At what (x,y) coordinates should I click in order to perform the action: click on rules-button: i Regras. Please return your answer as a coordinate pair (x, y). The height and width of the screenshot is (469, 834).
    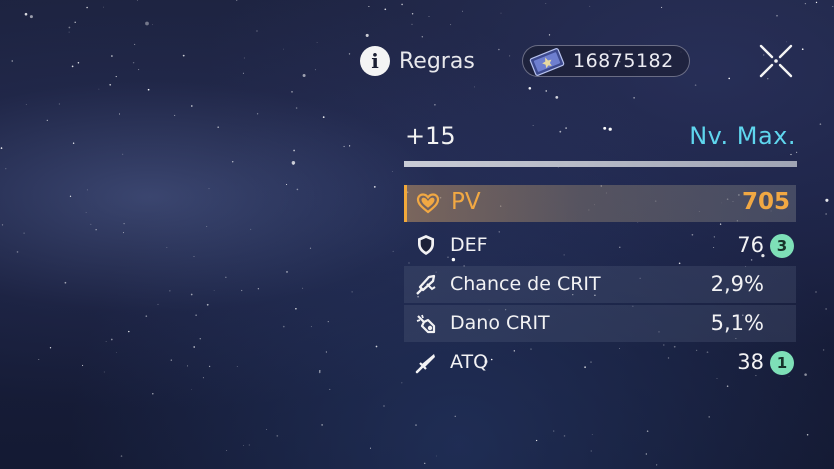
    Looking at the image, I should click on (417, 61).